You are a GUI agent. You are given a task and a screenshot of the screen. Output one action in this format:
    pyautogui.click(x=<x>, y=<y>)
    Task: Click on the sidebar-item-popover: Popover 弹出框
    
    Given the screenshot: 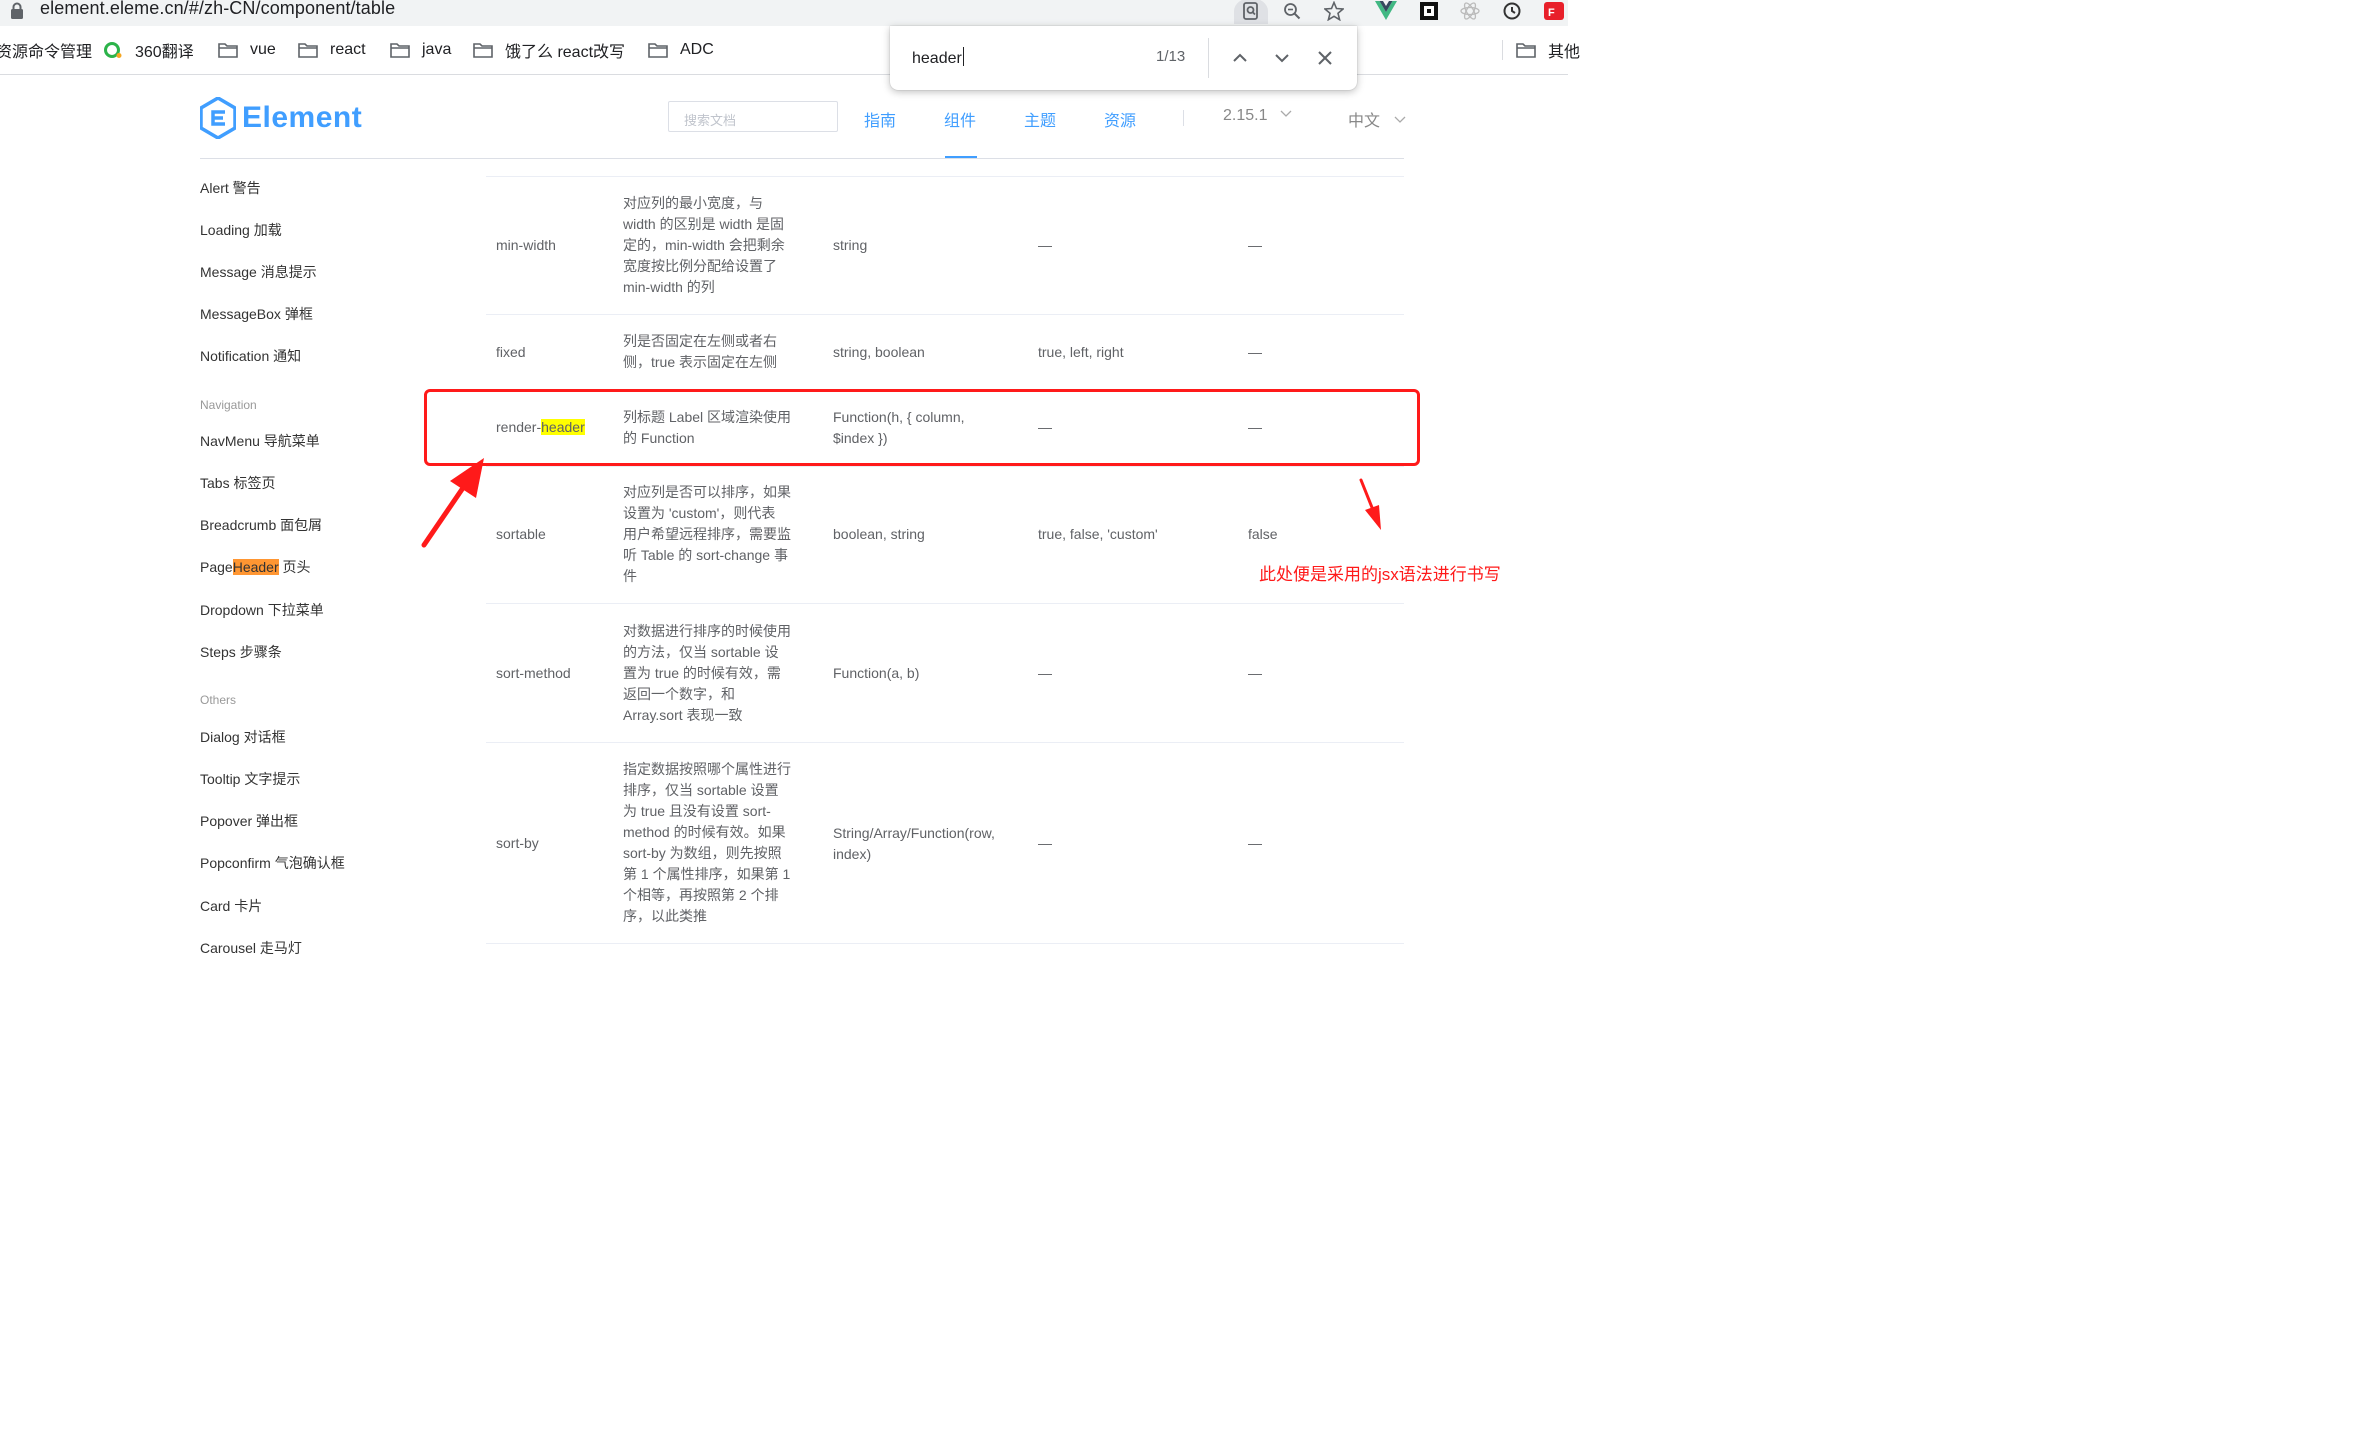 What is the action you would take?
    pyautogui.click(x=249, y=821)
    